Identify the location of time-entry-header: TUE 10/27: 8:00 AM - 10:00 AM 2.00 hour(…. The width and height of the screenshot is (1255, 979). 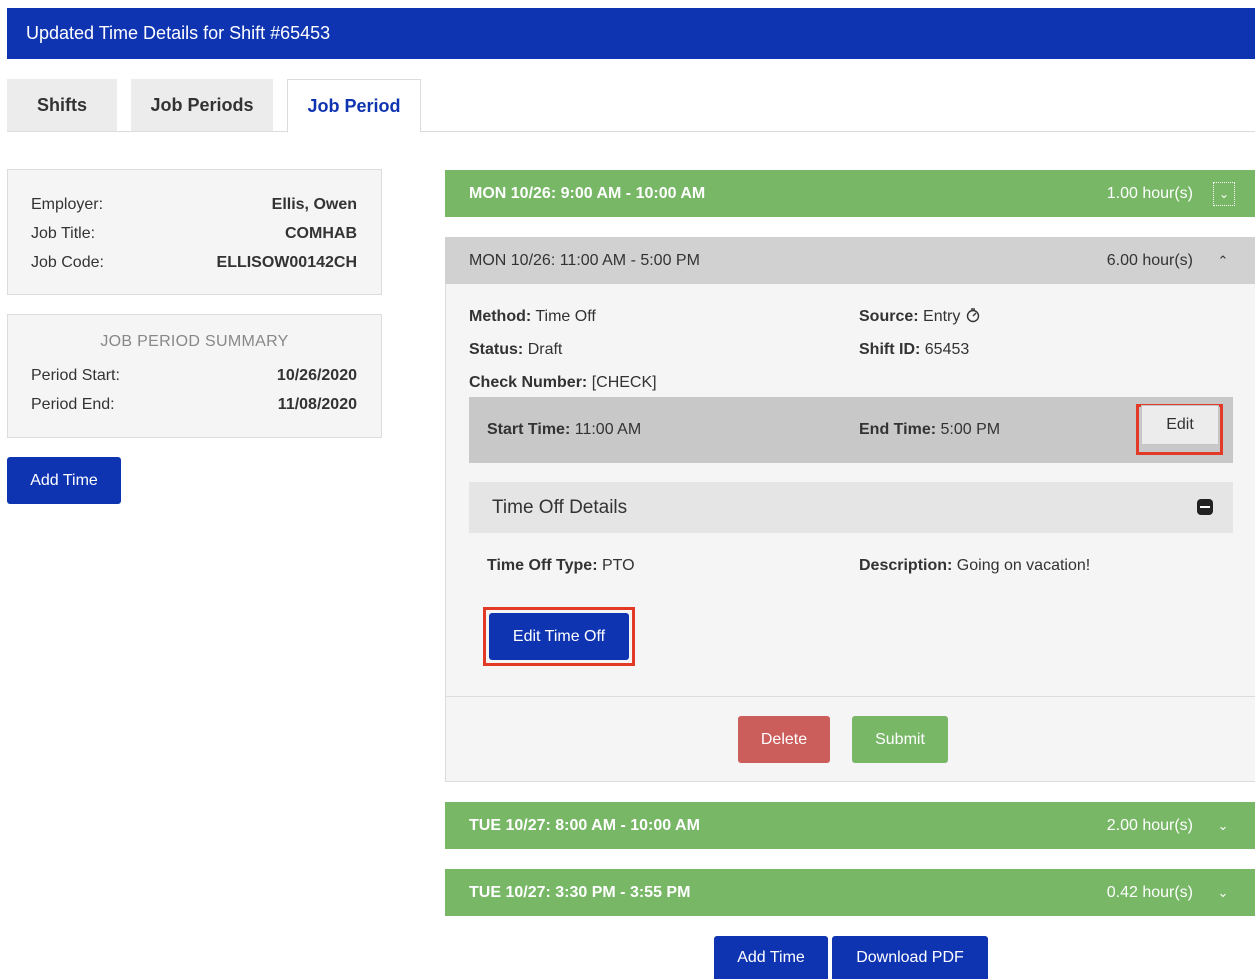
(850, 825).